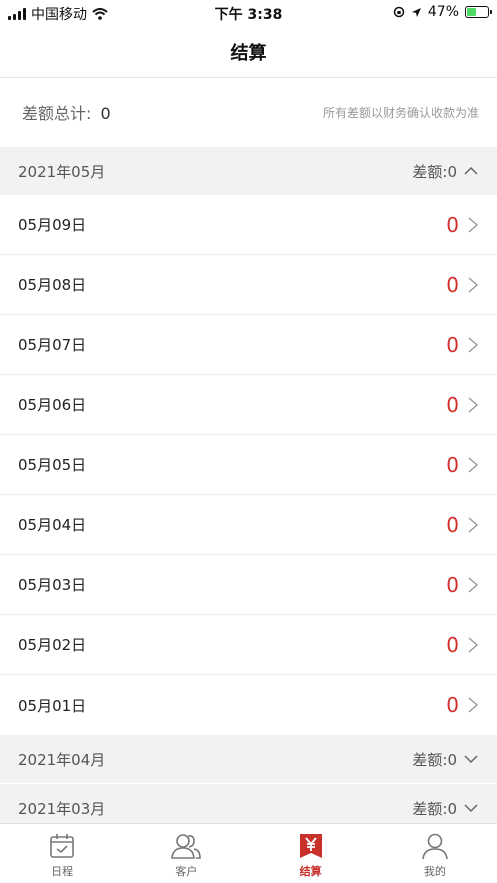 This screenshot has height=883, width=497. What do you see at coordinates (416, 12) in the screenshot?
I see `location-icon` at bounding box center [416, 12].